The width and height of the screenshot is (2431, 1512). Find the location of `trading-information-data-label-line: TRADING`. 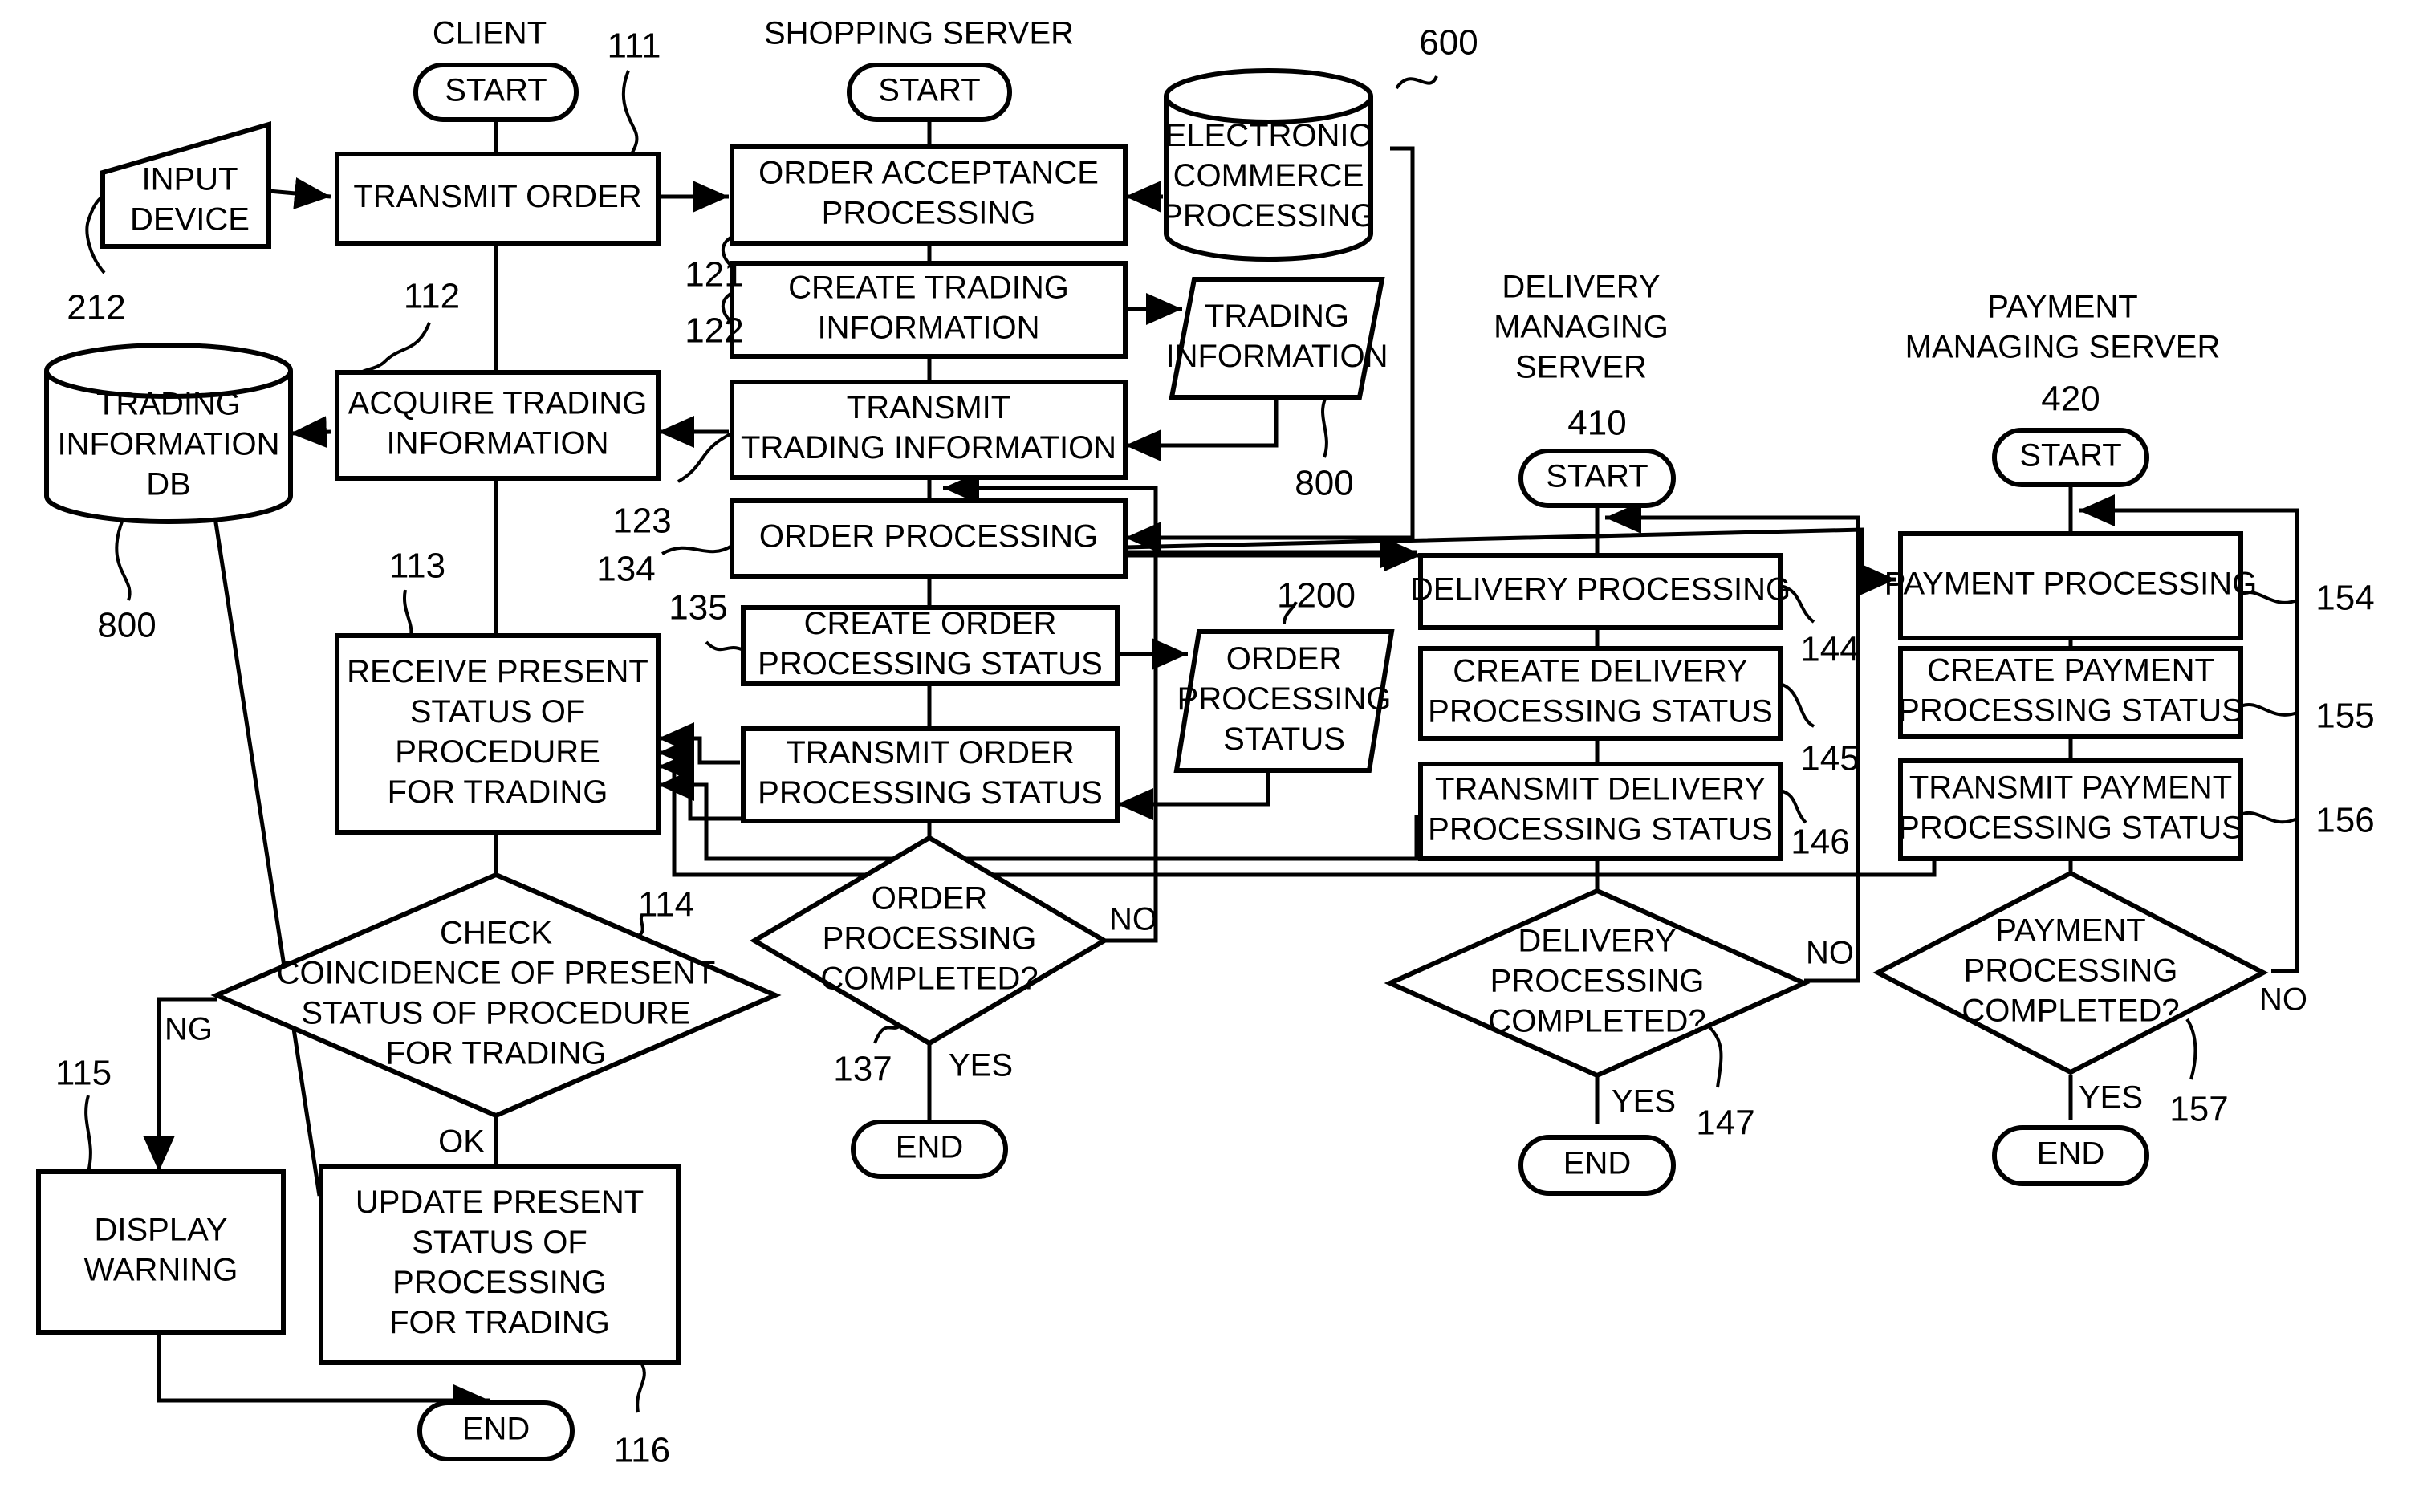

trading-information-data-label-line: TRADING is located at coordinates (1277, 317).